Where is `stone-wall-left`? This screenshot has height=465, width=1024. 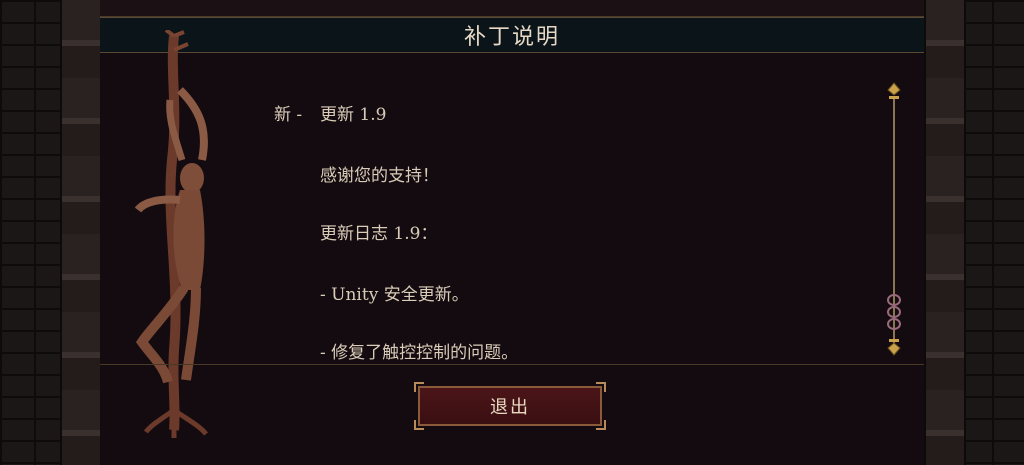 stone-wall-left is located at coordinates (51, 232).